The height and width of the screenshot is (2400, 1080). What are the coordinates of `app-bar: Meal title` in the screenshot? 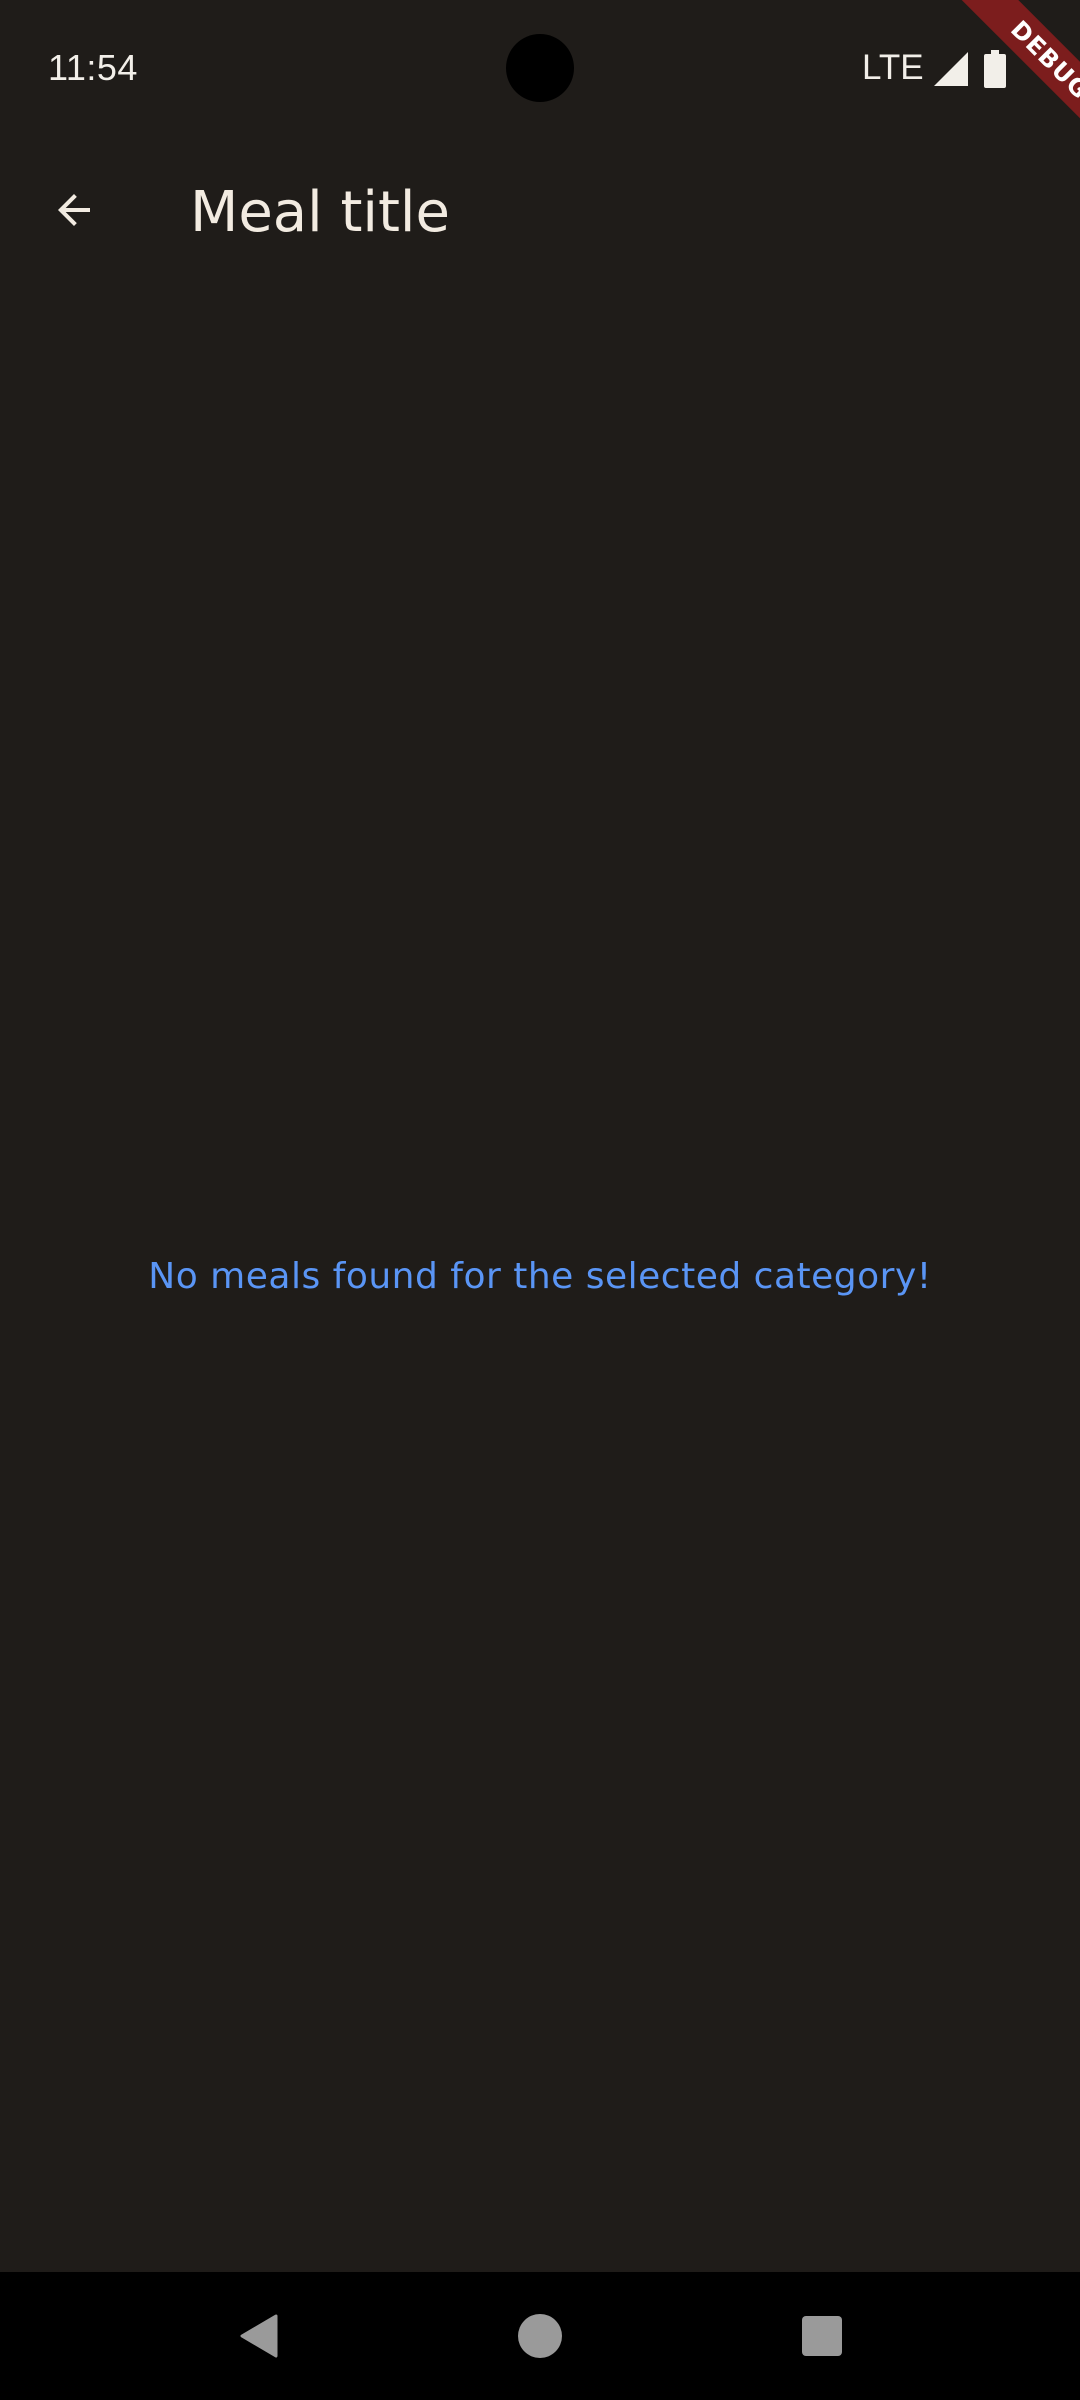 It's located at (540, 210).